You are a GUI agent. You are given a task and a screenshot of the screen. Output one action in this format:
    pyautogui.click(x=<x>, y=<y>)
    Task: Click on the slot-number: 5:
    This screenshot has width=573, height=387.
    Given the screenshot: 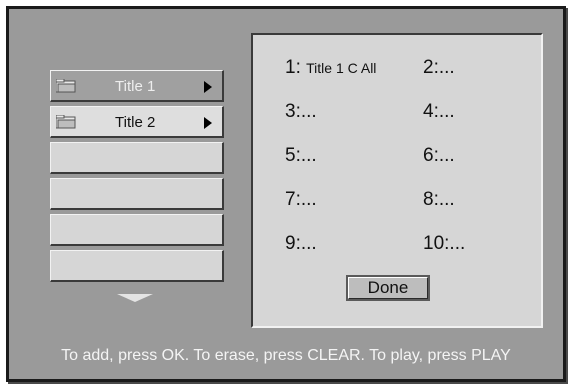 What is the action you would take?
    pyautogui.click(x=293, y=155)
    